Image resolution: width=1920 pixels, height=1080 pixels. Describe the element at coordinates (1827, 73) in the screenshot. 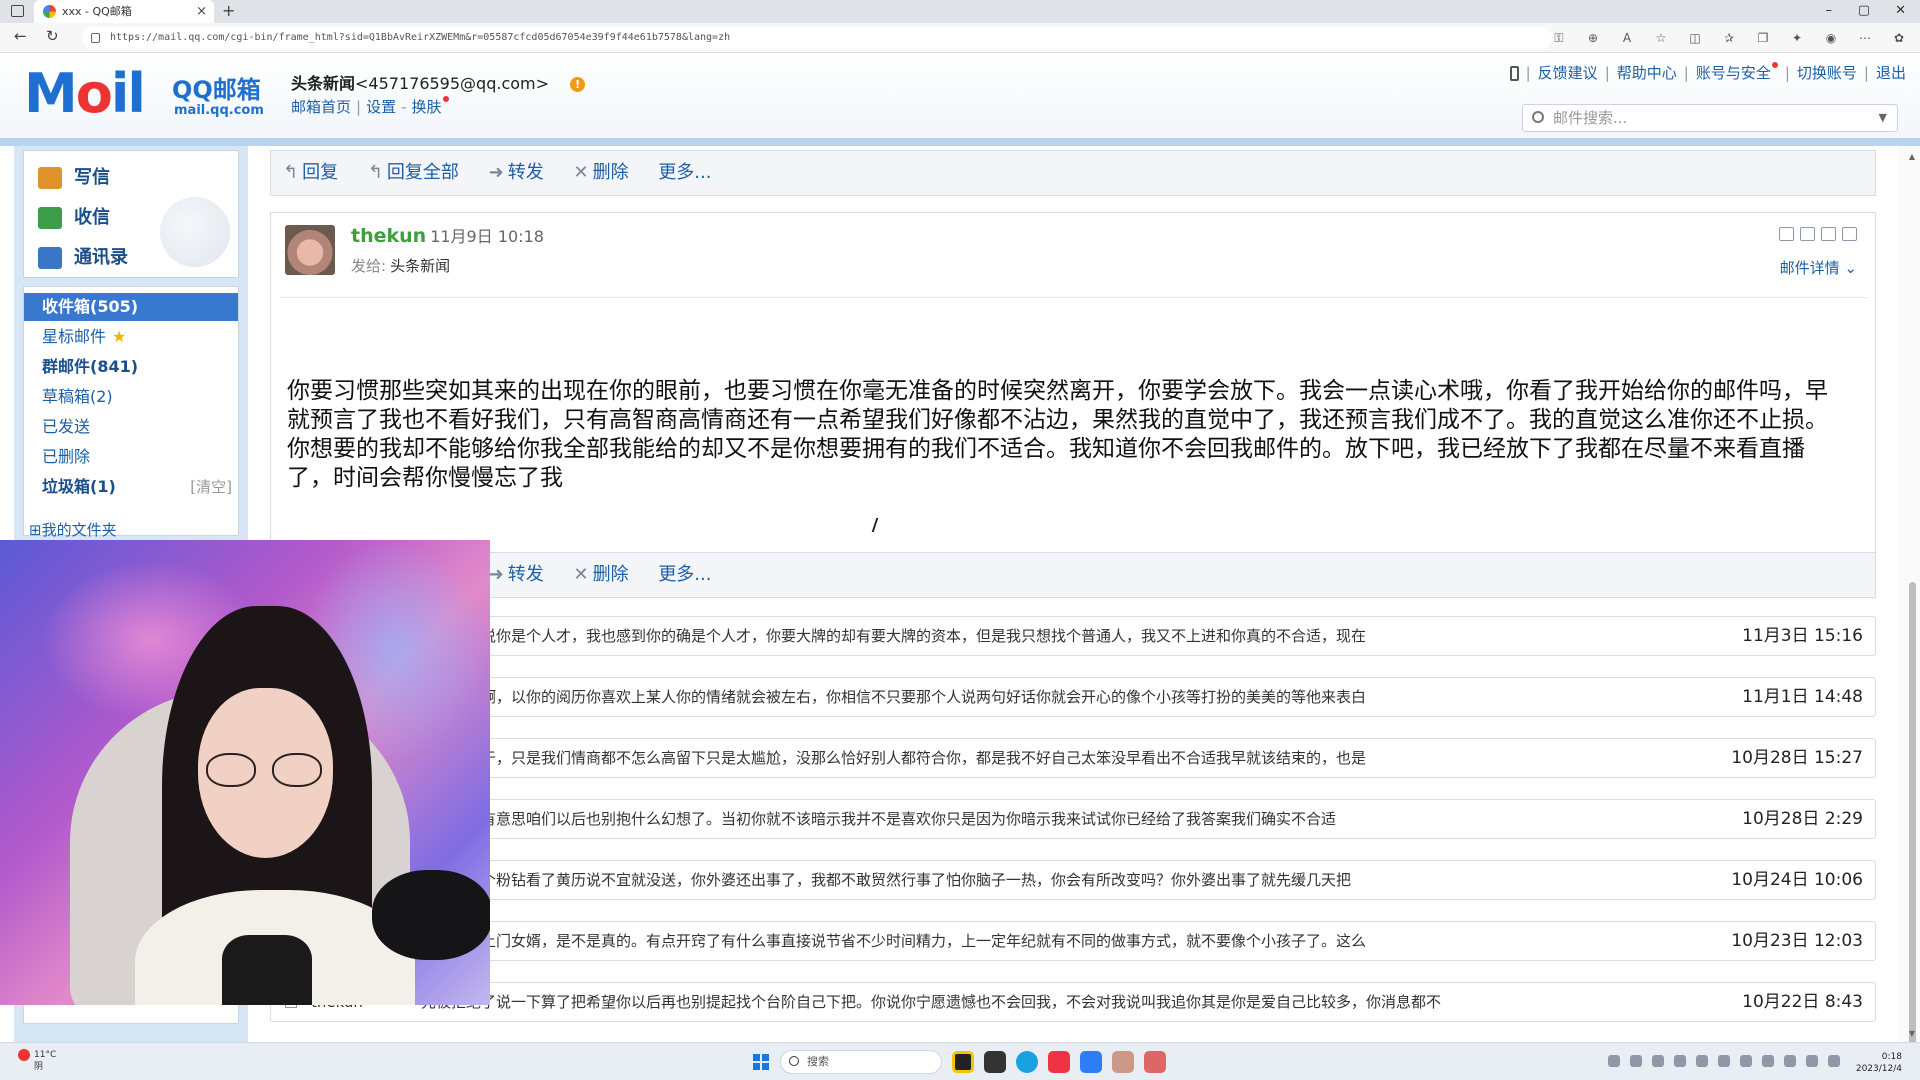

I see `switch-account-link: 切换账号` at that location.